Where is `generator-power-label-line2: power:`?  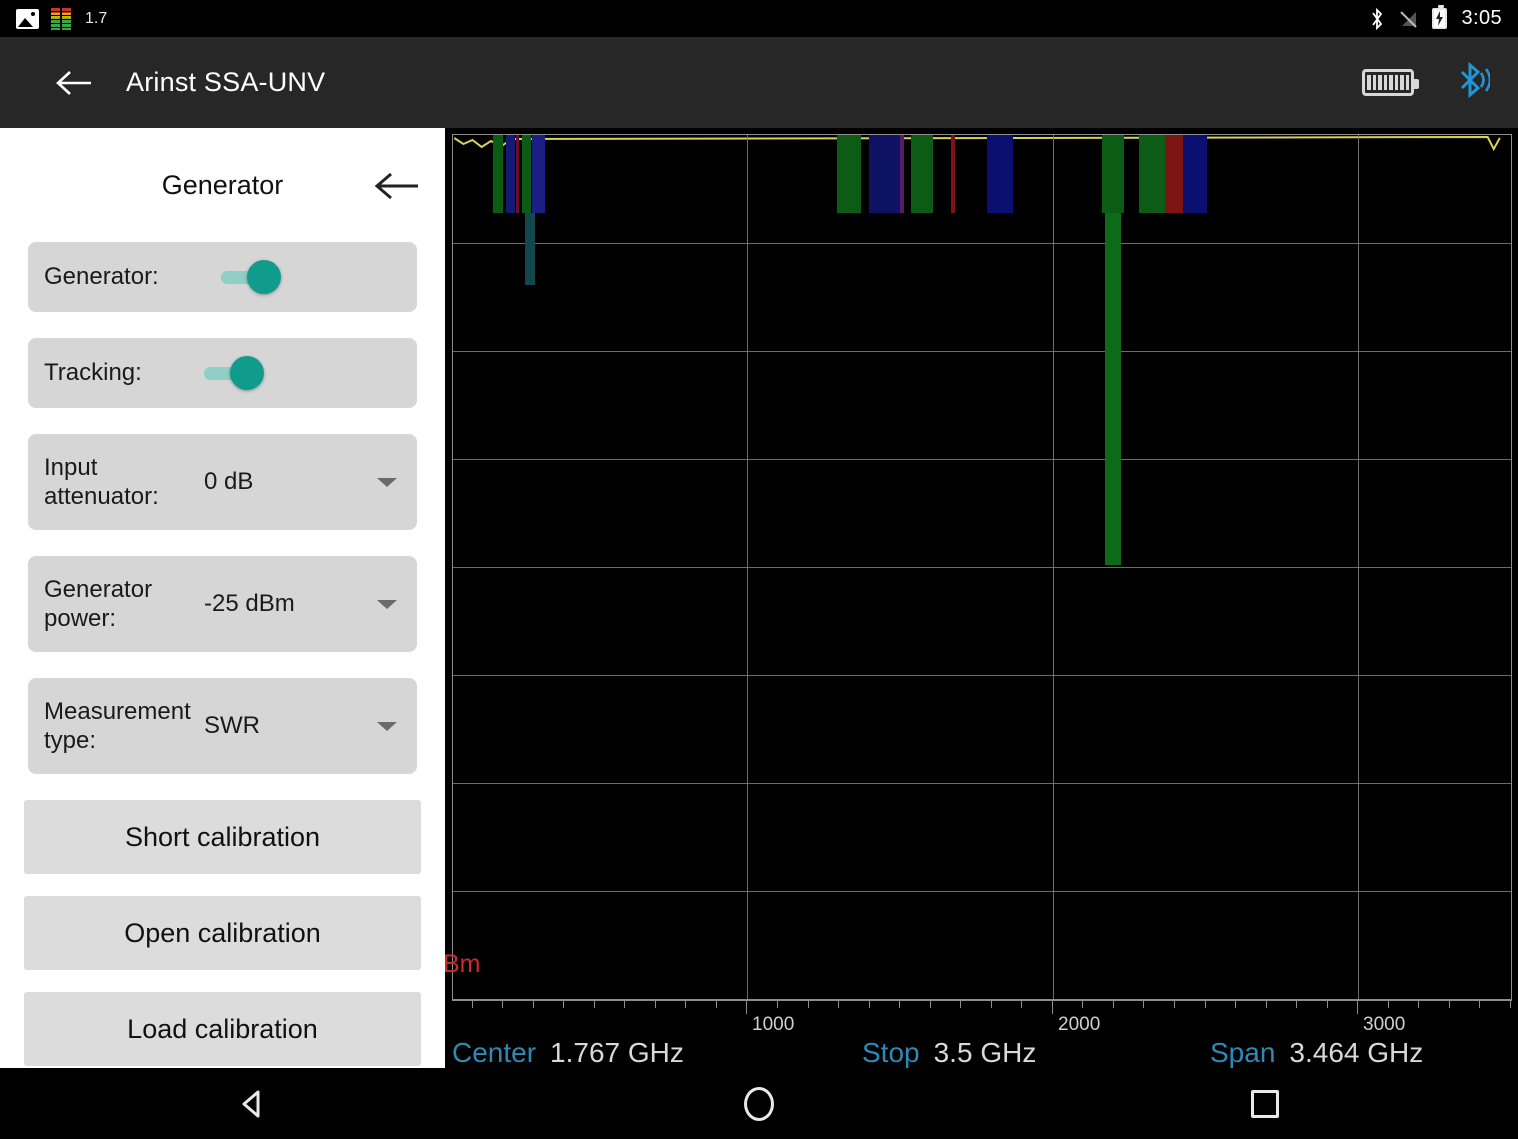 generator-power-label-line2: power: is located at coordinates (80, 618).